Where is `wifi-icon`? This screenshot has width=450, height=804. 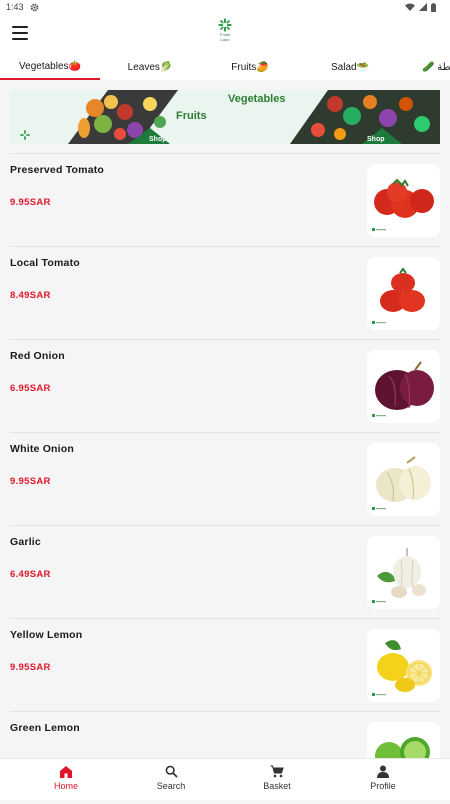
wifi-icon is located at coordinates (410, 7).